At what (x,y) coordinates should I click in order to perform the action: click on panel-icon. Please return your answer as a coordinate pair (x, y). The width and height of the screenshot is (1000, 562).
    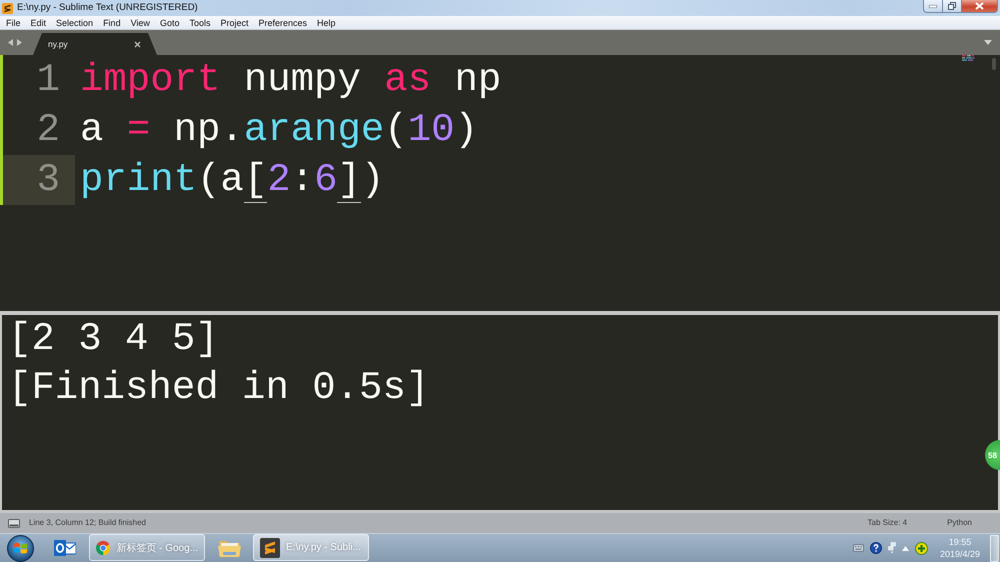
    Looking at the image, I should click on (14, 523).